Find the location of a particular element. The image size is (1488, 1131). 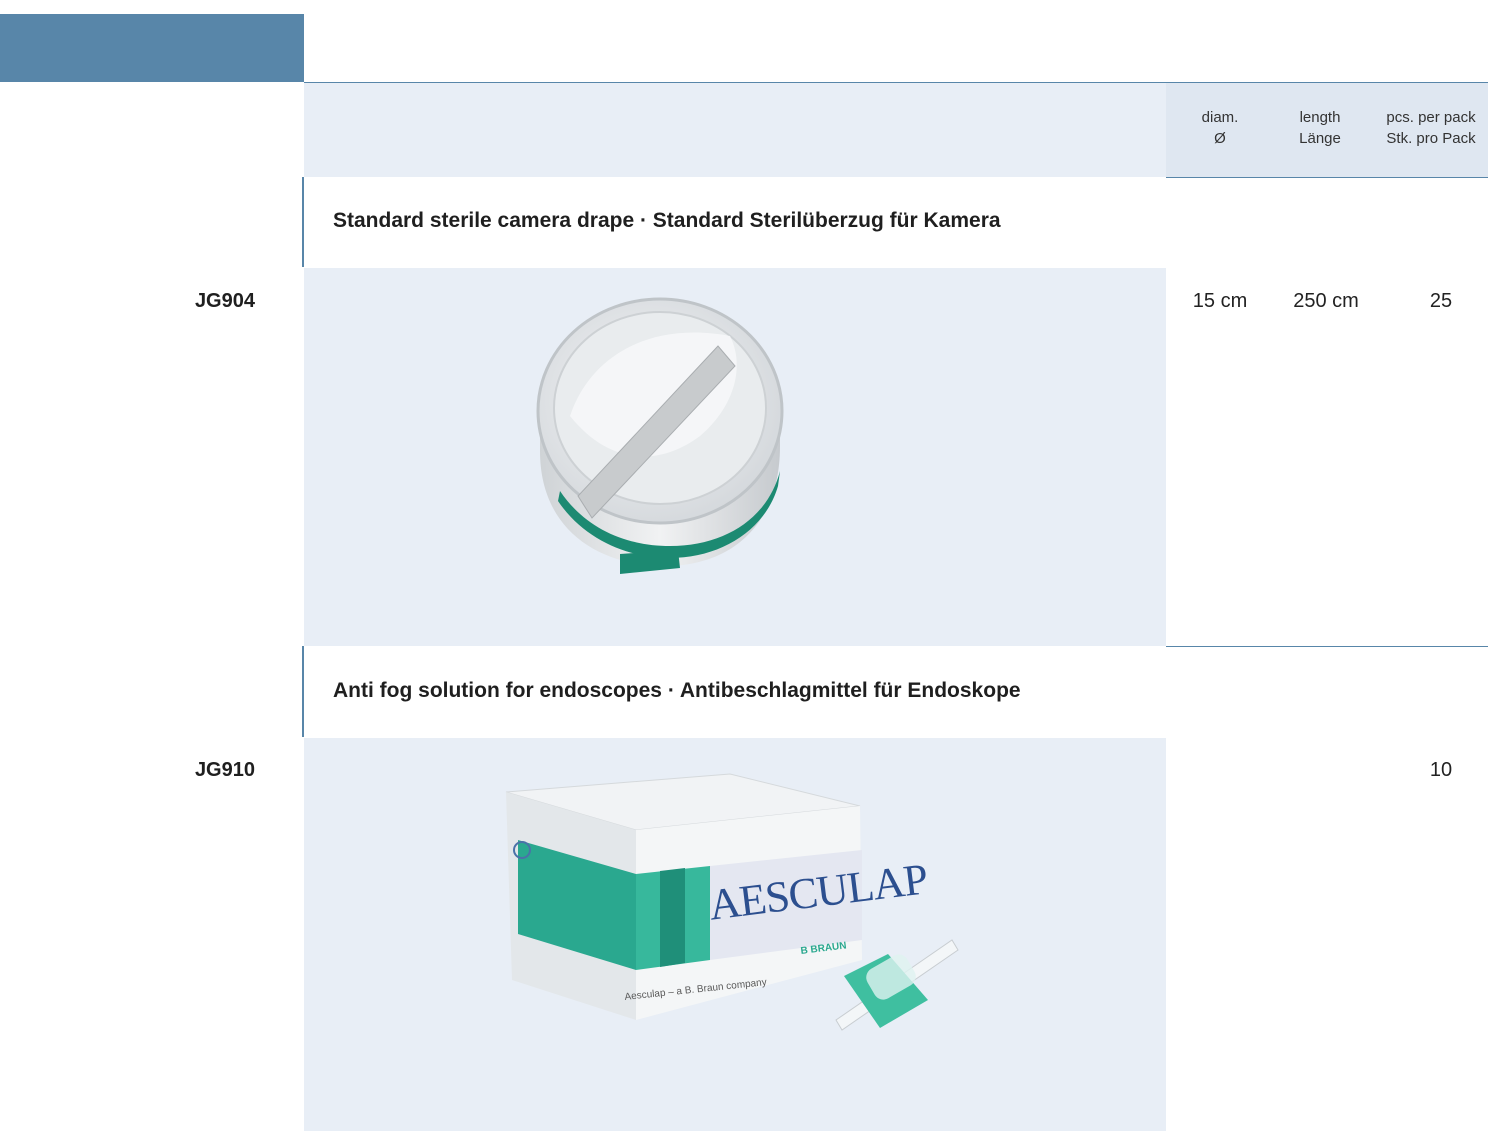

length-value-1: 250 cm is located at coordinates (1326, 301).